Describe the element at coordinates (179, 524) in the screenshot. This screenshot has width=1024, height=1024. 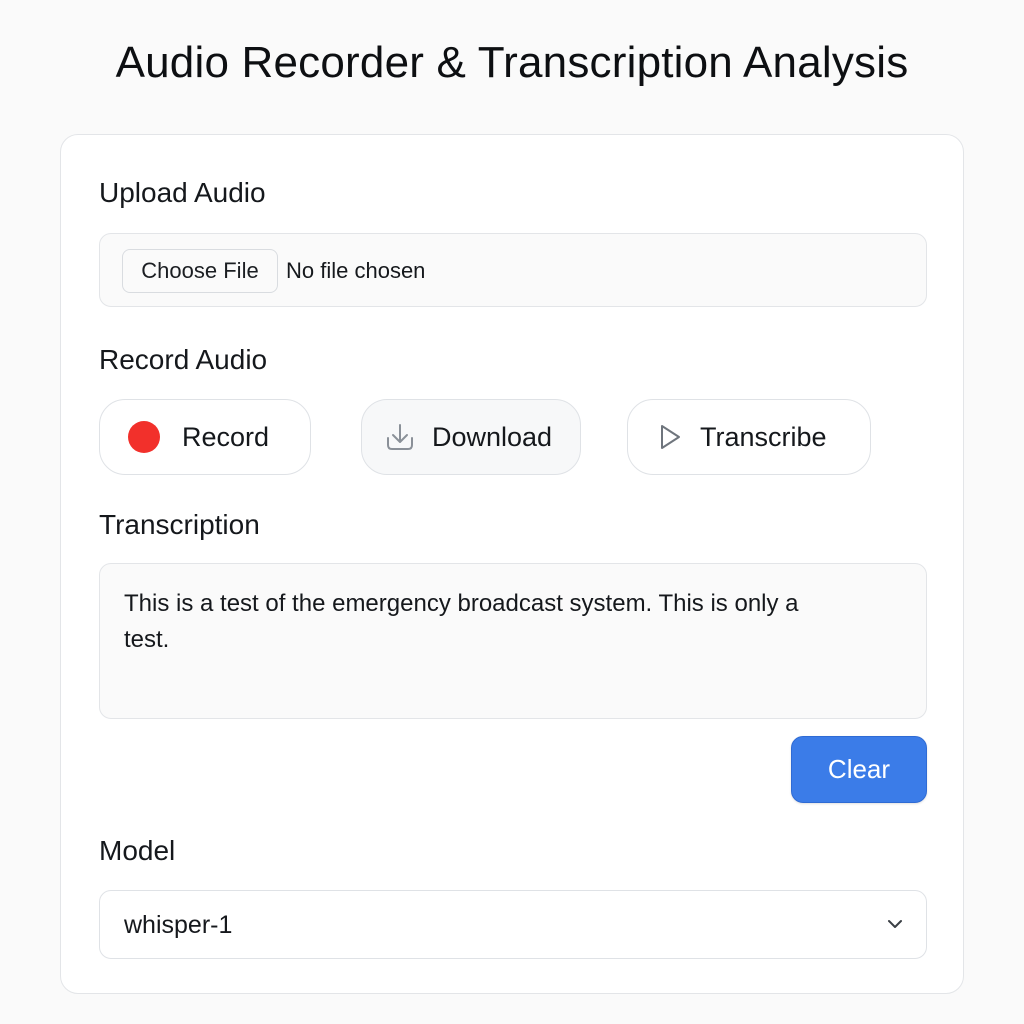
I see `transcription-label: Transcription` at that location.